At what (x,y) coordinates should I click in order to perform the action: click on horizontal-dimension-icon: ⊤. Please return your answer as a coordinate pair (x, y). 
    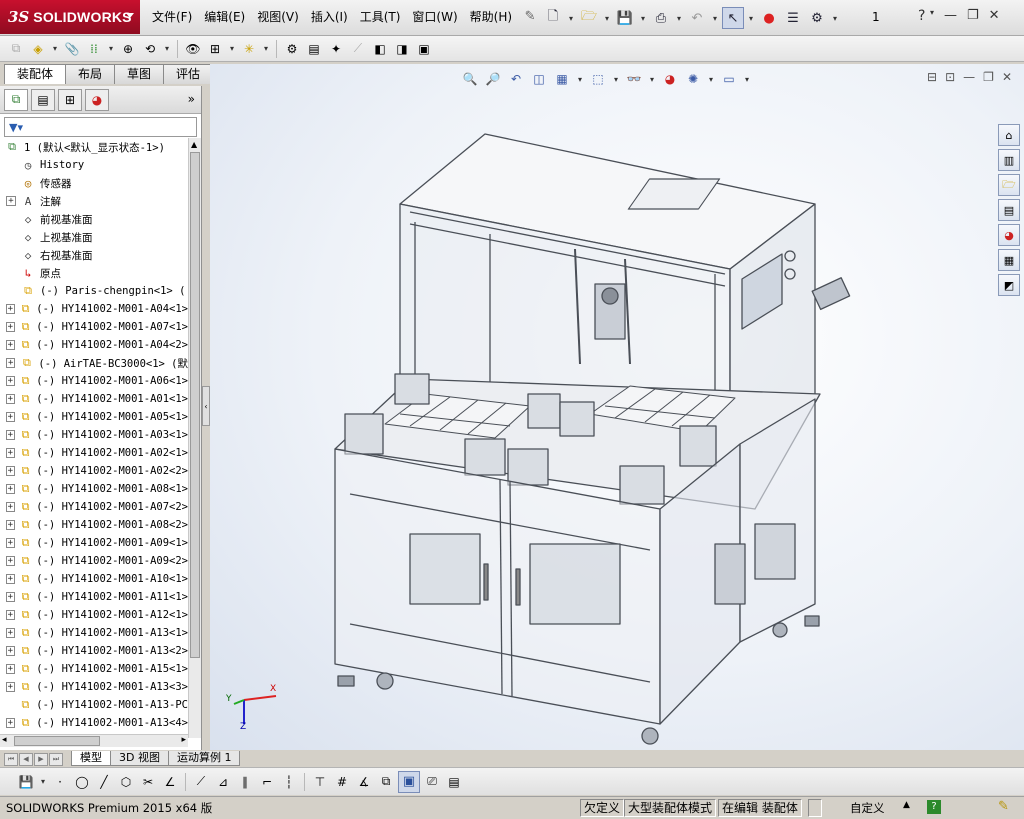
    Looking at the image, I should click on (320, 782).